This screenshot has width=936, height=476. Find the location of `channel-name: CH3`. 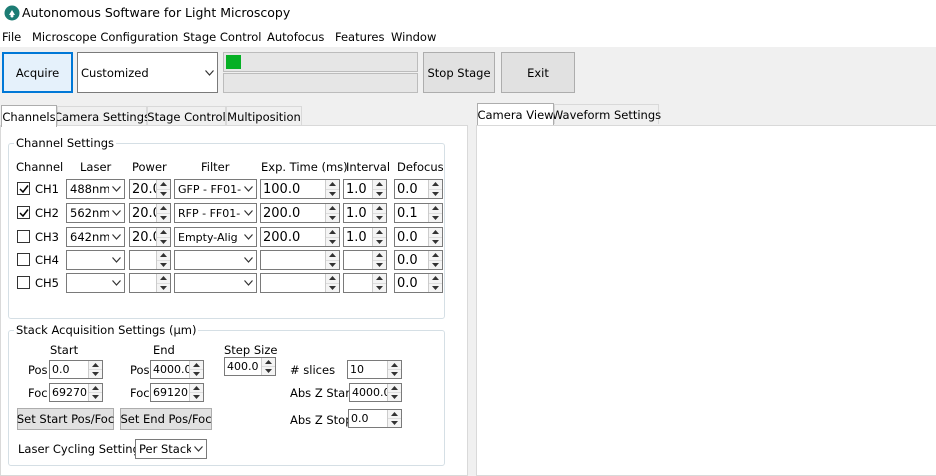

channel-name: CH3 is located at coordinates (47, 237).